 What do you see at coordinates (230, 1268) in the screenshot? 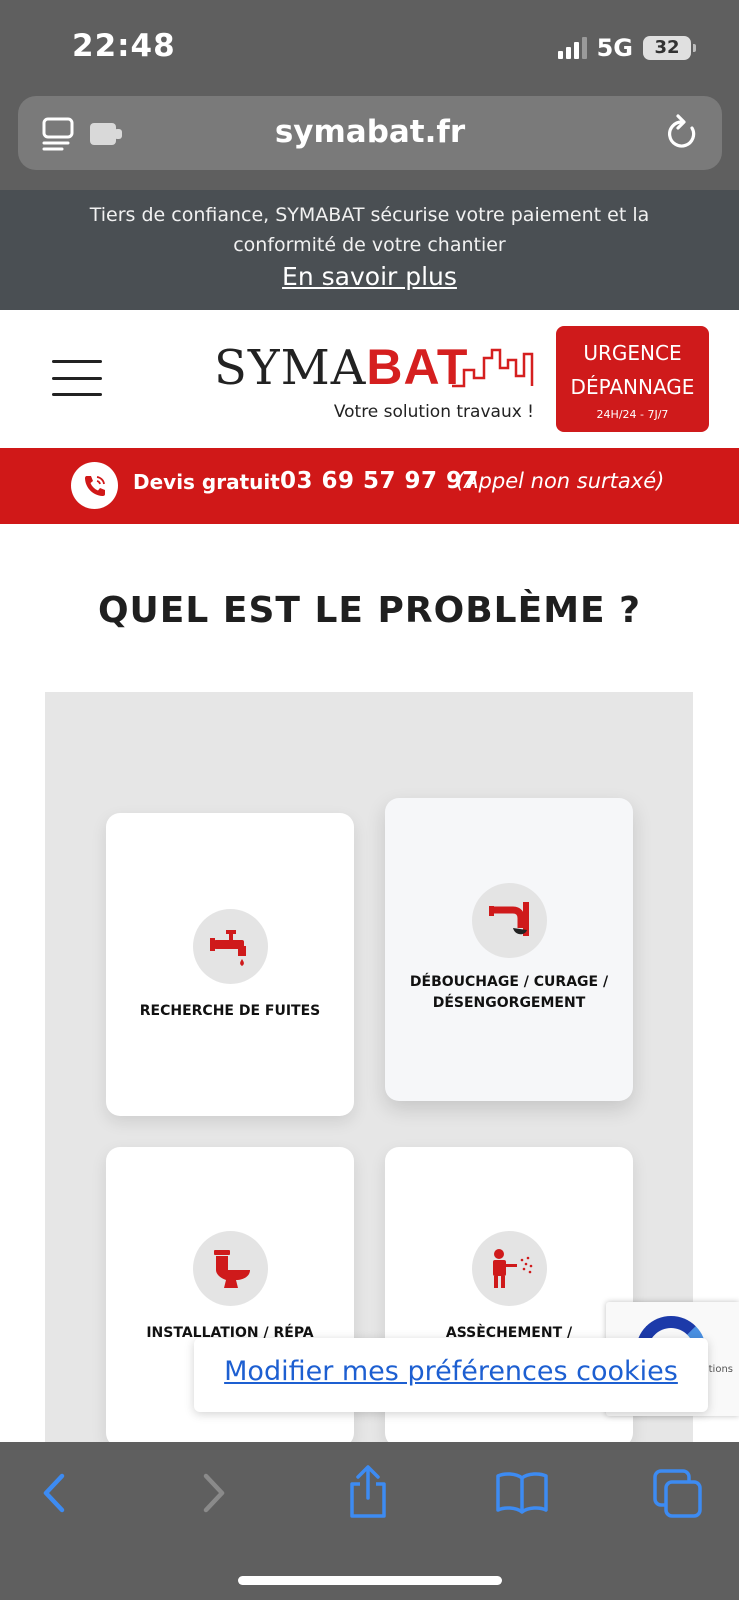
I see `toilet-icon` at bounding box center [230, 1268].